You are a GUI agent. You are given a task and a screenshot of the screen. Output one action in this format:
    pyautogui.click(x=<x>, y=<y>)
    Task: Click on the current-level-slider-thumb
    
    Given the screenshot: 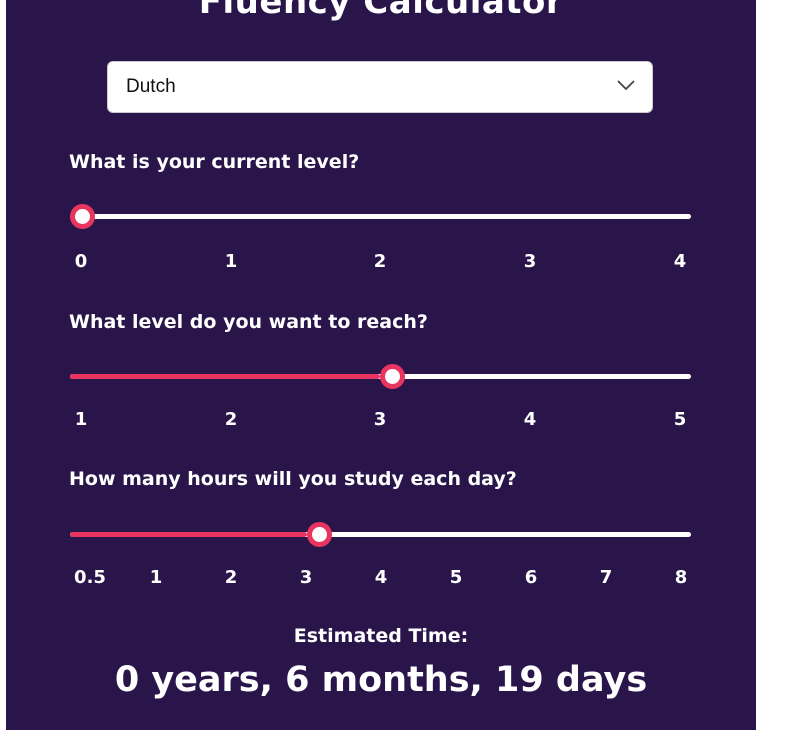 What is the action you would take?
    pyautogui.click(x=82, y=216)
    